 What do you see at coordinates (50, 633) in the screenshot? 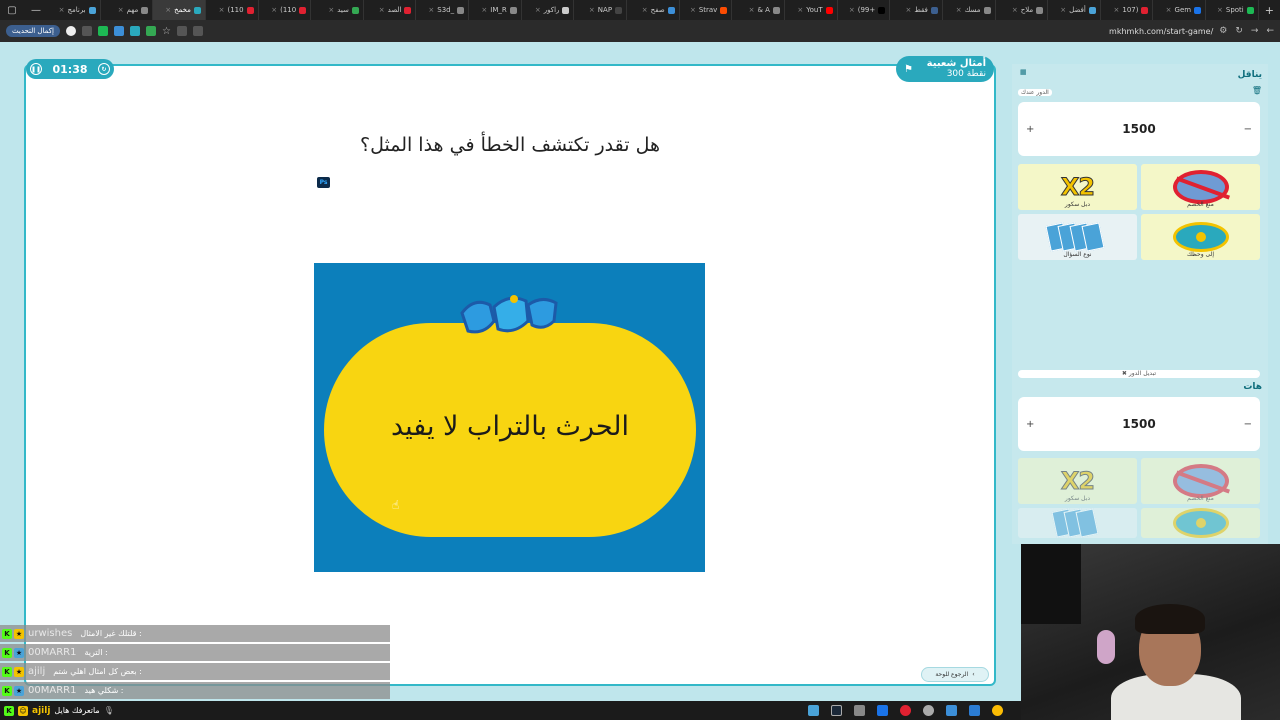
I see `chat-username: urwishes` at bounding box center [50, 633].